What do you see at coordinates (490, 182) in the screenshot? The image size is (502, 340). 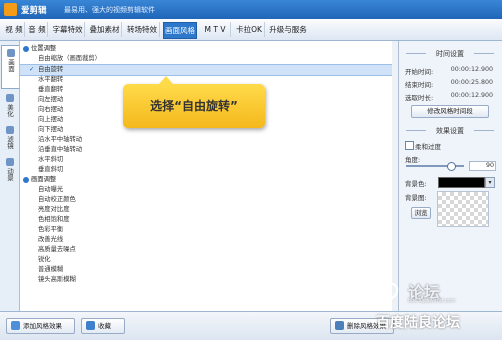 I see `chevron-down-icon: ▾` at bounding box center [490, 182].